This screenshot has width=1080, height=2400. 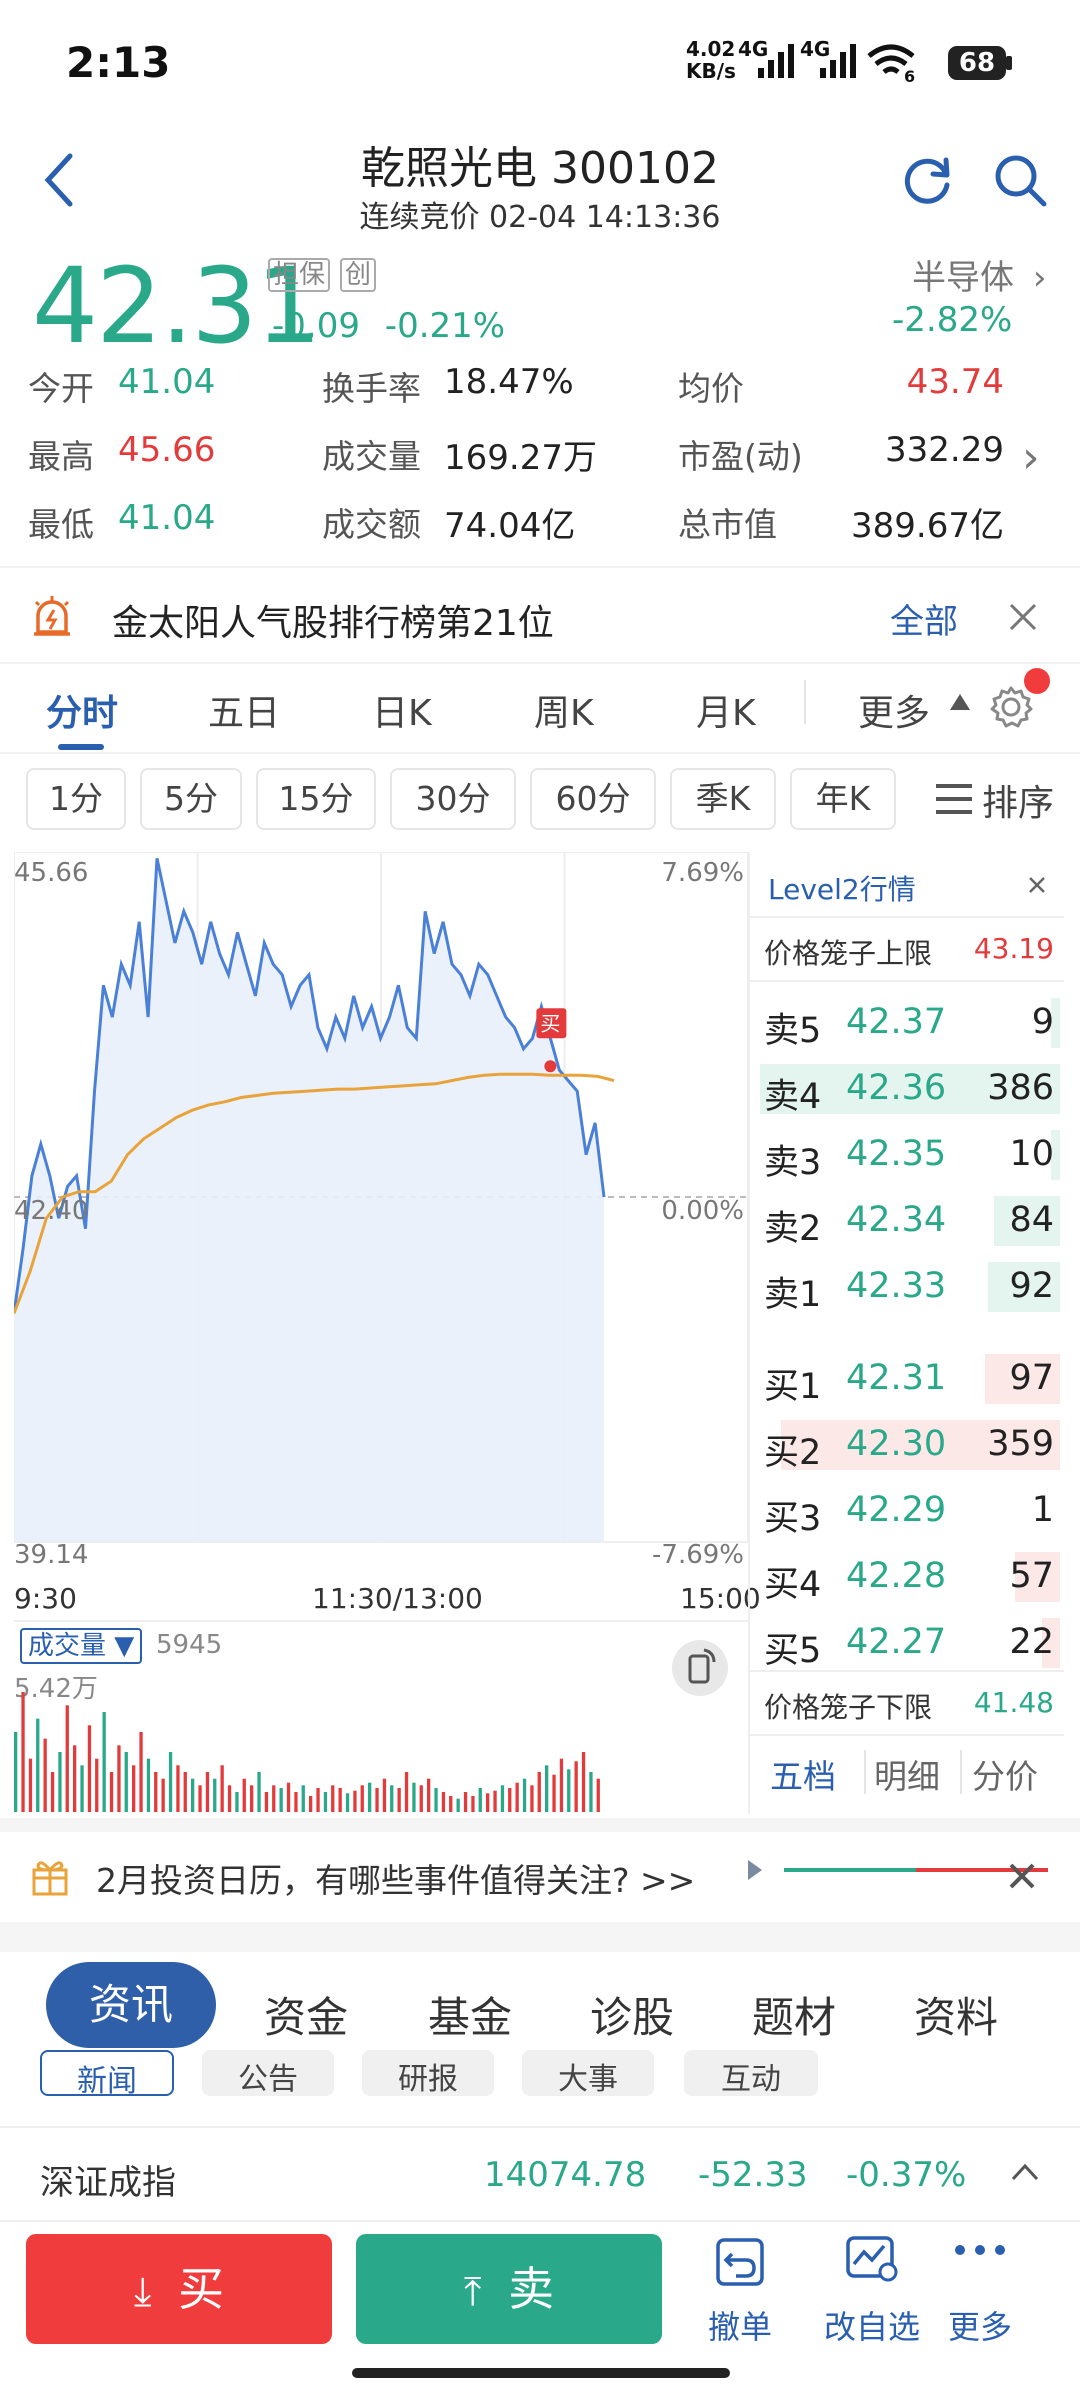 What do you see at coordinates (924, 618) in the screenshot?
I see `rank-all-link: 全部` at bounding box center [924, 618].